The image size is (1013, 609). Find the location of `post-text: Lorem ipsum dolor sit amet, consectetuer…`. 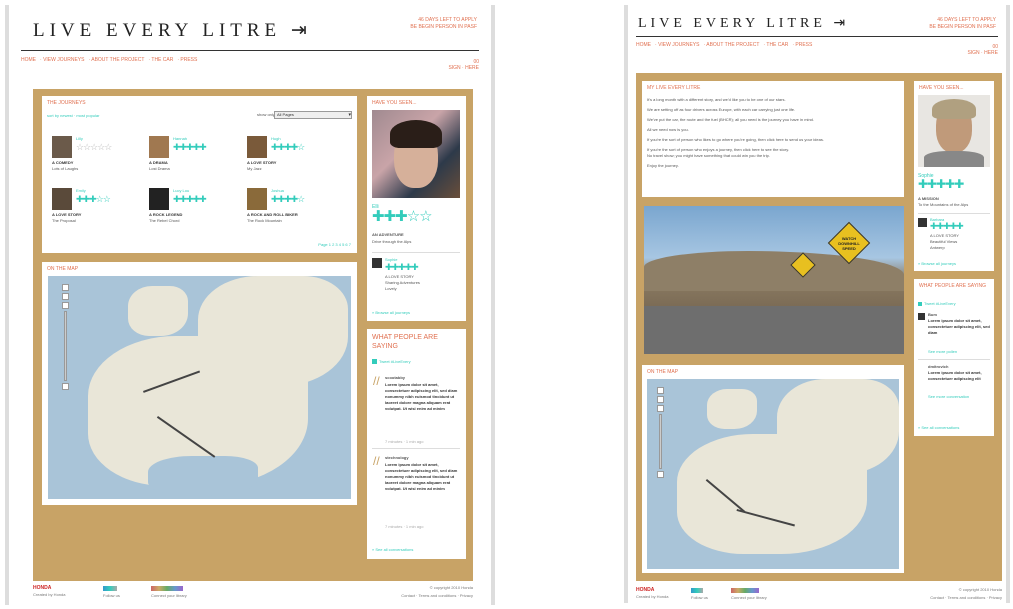

post-text: Lorem ipsum dolor sit amet, consectetuer… is located at coordinates (959, 326).